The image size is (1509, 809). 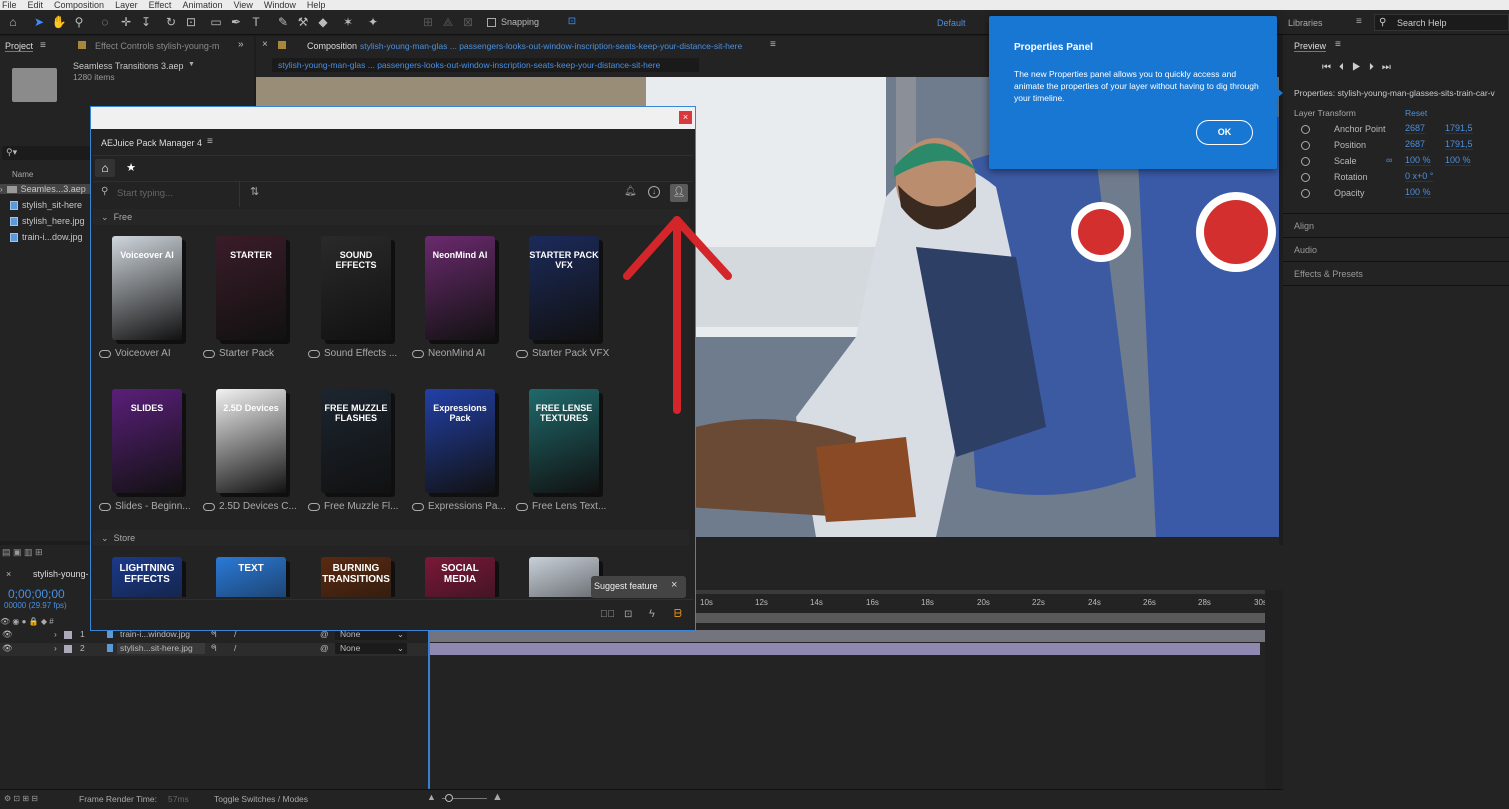 I want to click on rectangle-tool-icon: ▭, so click(x=216, y=22).